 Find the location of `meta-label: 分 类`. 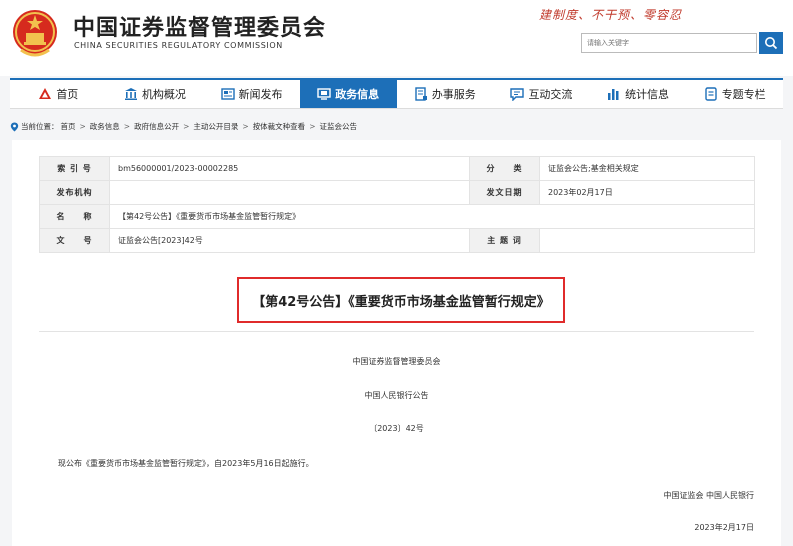

meta-label: 分 类 is located at coordinates (504, 168).